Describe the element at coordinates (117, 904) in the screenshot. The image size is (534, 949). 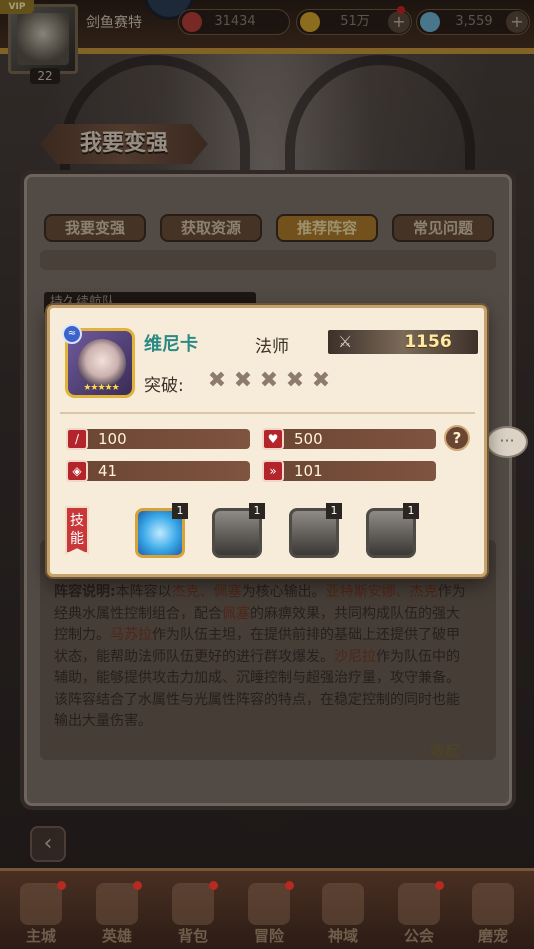
I see `hero-icon` at that location.